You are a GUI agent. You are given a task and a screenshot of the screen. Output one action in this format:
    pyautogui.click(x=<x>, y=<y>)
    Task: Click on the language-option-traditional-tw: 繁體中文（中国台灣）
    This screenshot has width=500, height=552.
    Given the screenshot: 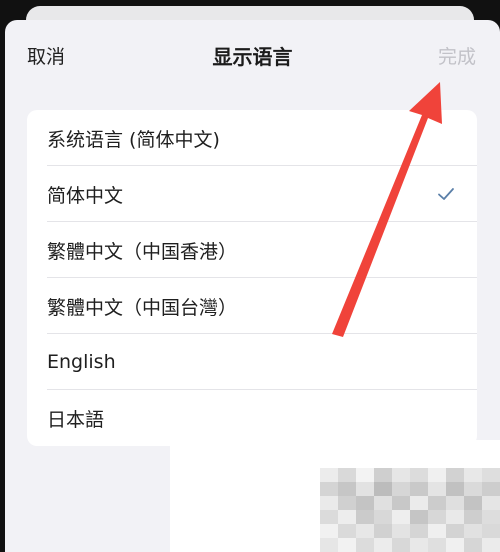 What is the action you would take?
    pyautogui.click(x=252, y=306)
    